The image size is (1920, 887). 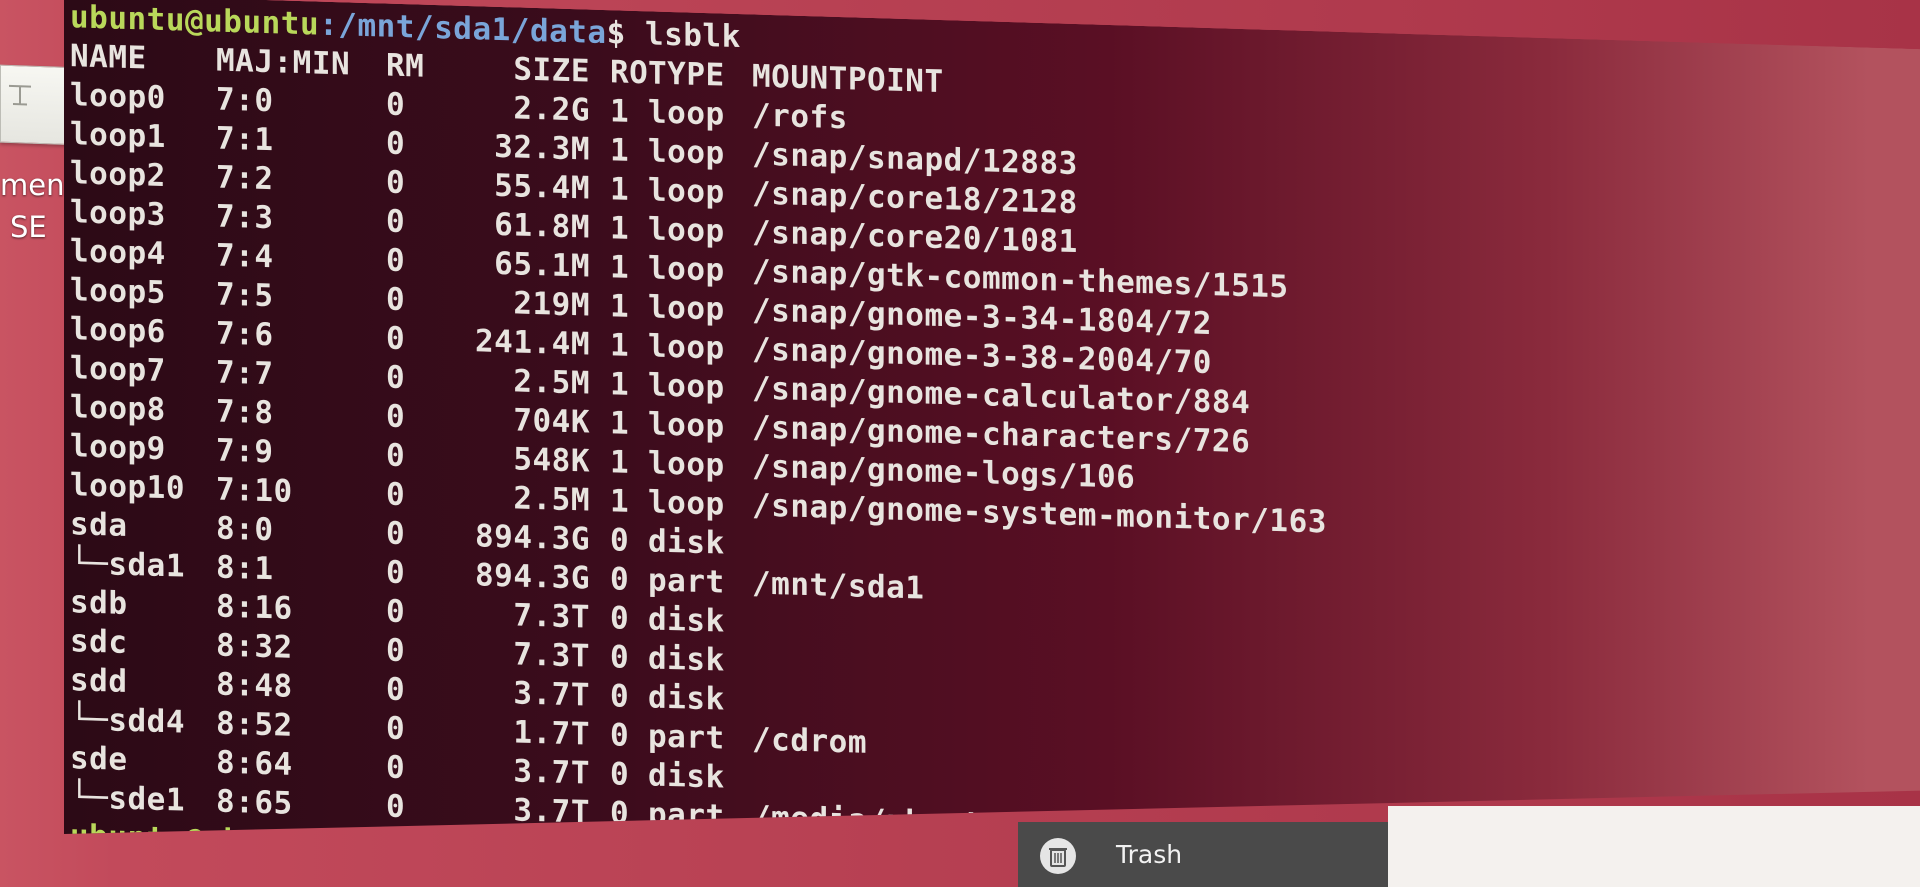 I want to click on row-name: └─sde1, so click(x=127, y=799).